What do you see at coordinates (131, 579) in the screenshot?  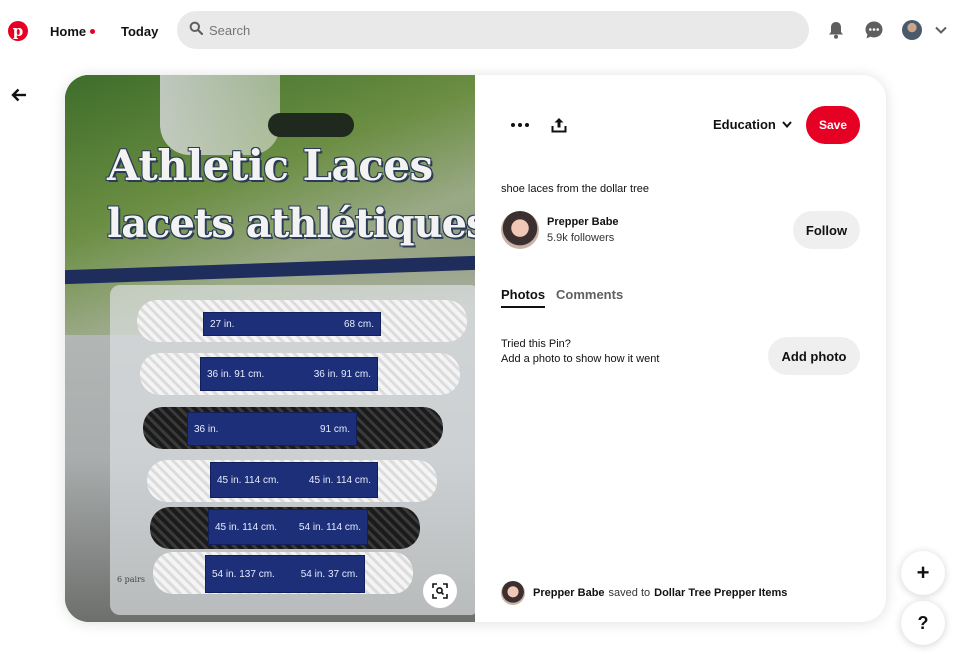 I see `package-count-text: 6 pairs` at bounding box center [131, 579].